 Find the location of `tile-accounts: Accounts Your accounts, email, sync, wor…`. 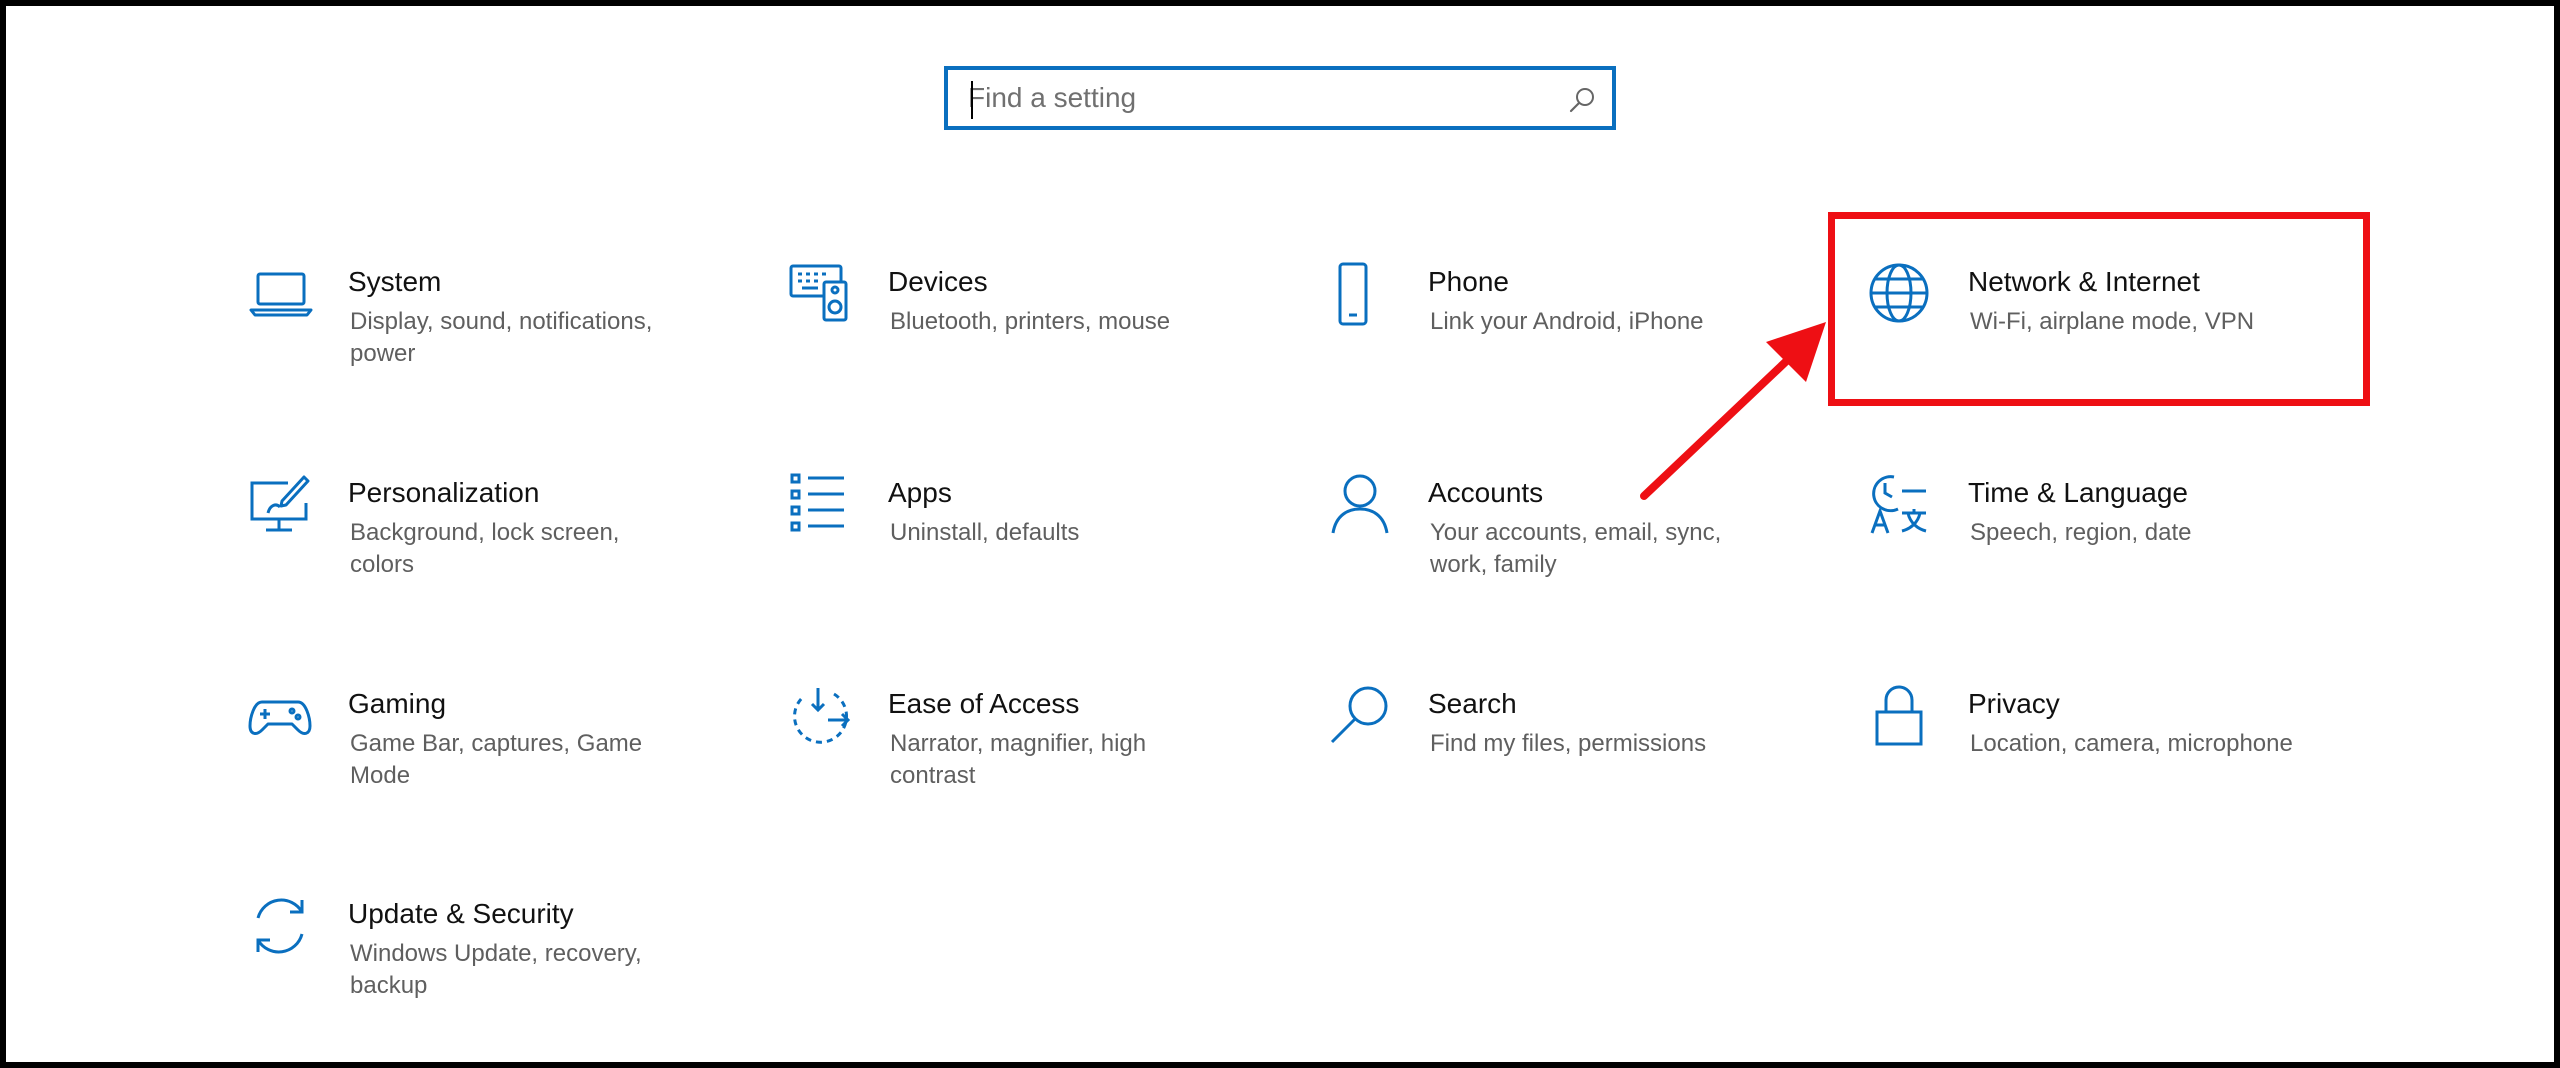

tile-accounts: Accounts Your accounts, email, sync, wor… is located at coordinates (1568, 543).